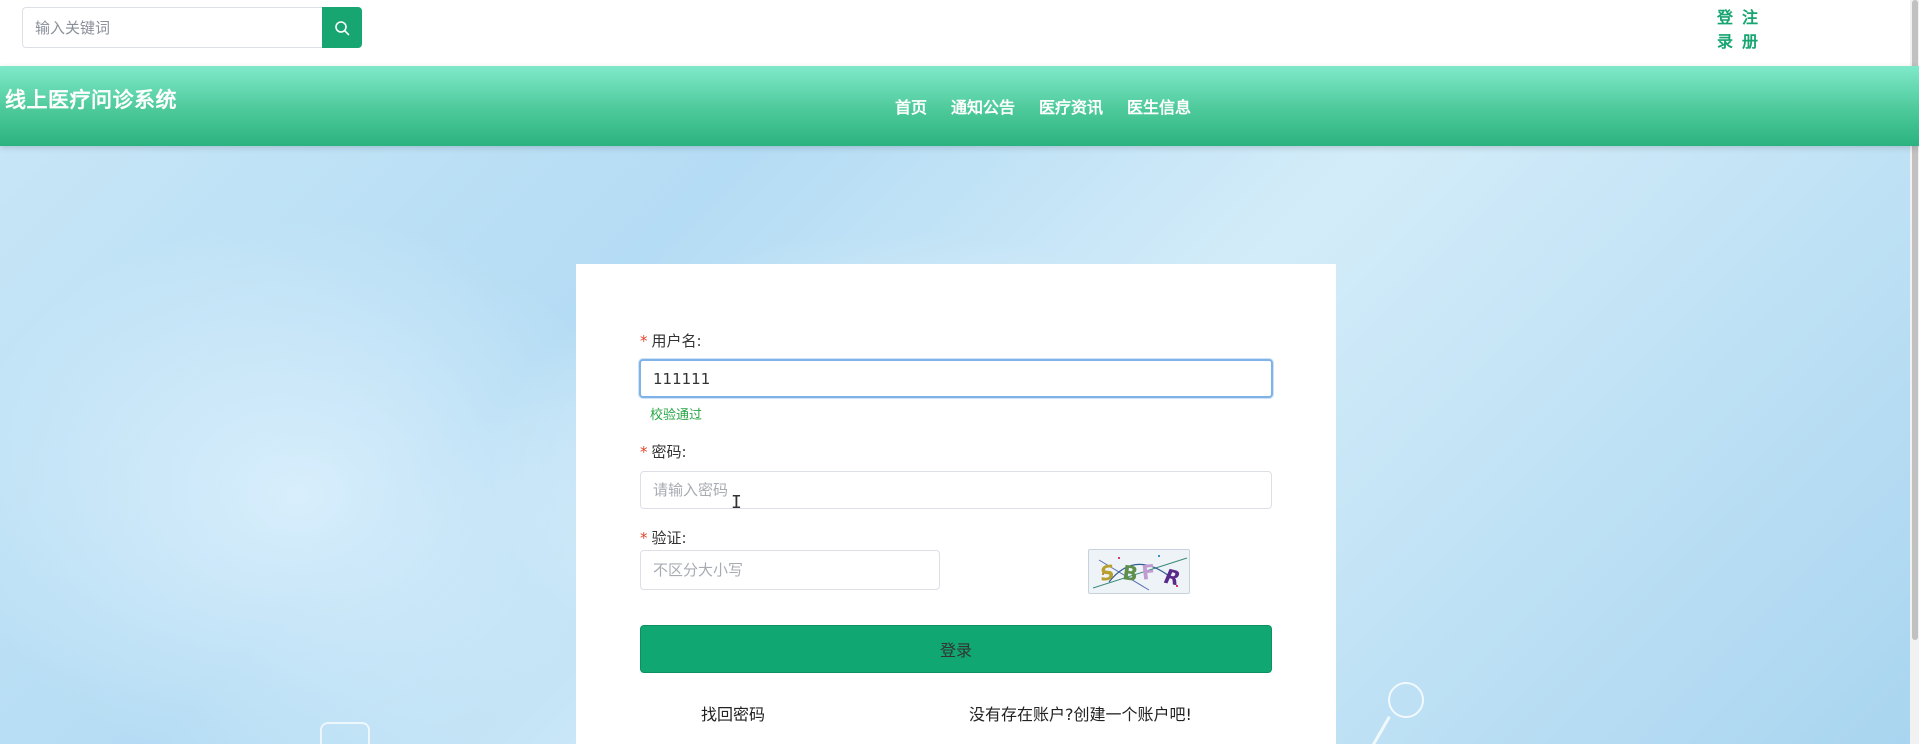  What do you see at coordinates (1080, 713) in the screenshot?
I see `register-account-link: 没有存在账户?创建一个账户吧!` at bounding box center [1080, 713].